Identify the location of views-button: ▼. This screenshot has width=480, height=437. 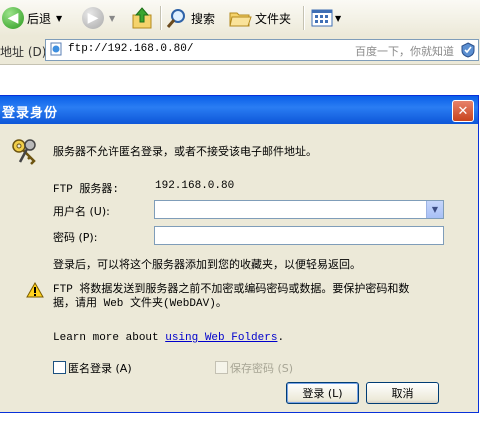
(325, 18).